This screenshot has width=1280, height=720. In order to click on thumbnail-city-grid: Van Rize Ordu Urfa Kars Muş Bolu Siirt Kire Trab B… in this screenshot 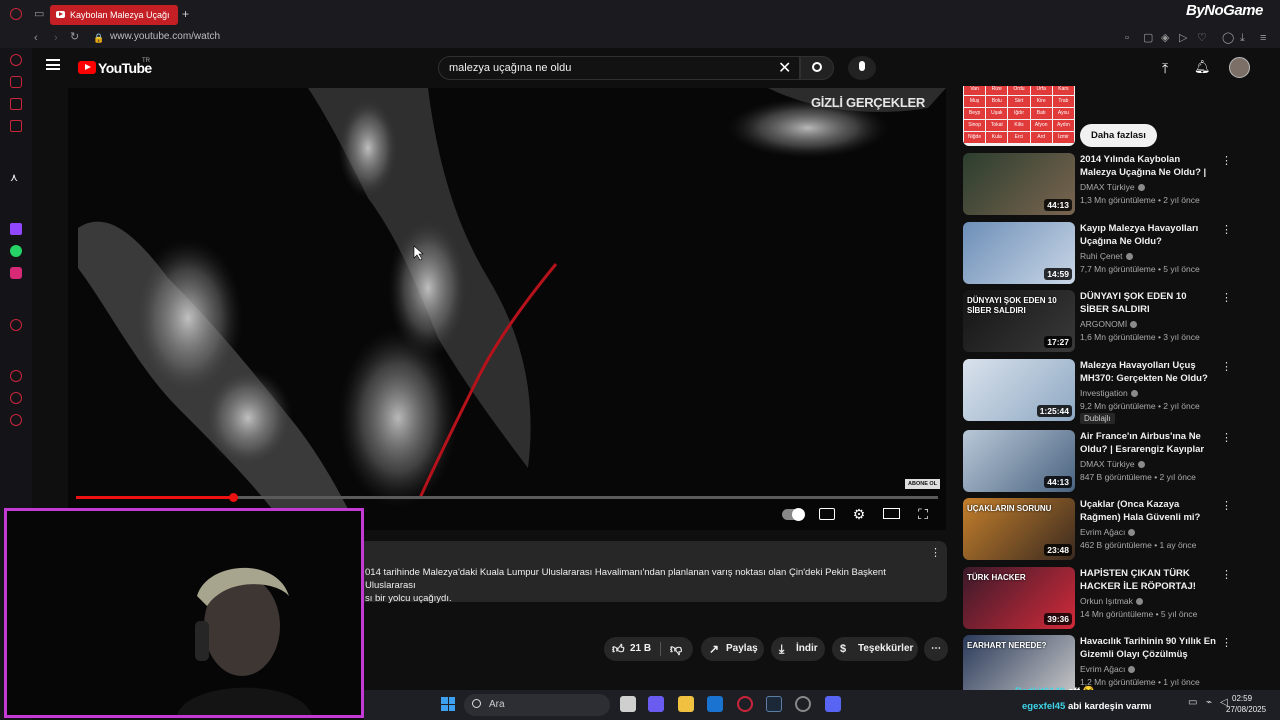, I will do `click(1019, 116)`.